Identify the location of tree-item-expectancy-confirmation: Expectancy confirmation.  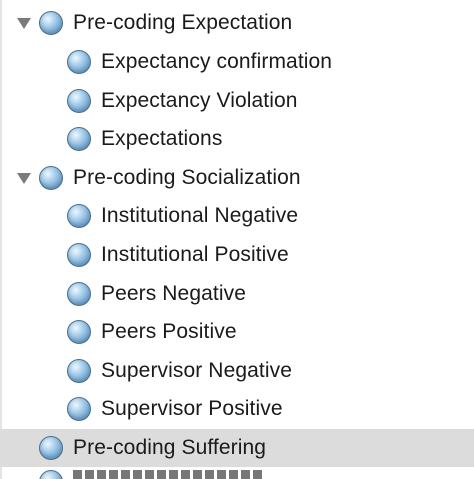
(237, 62).